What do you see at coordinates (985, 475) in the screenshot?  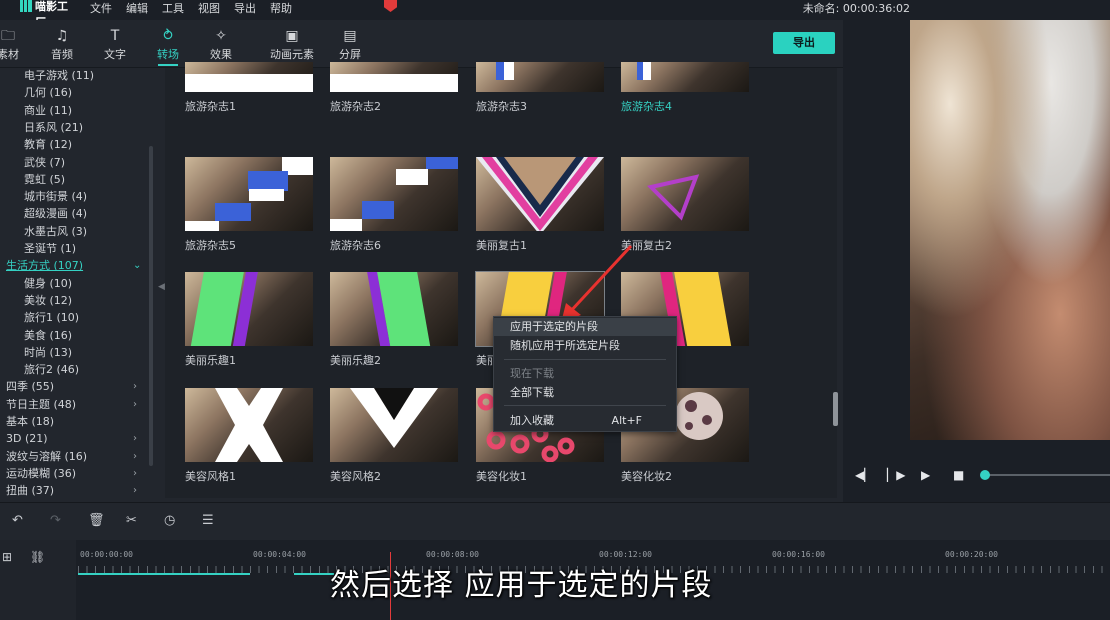 I see `playback-knob` at bounding box center [985, 475].